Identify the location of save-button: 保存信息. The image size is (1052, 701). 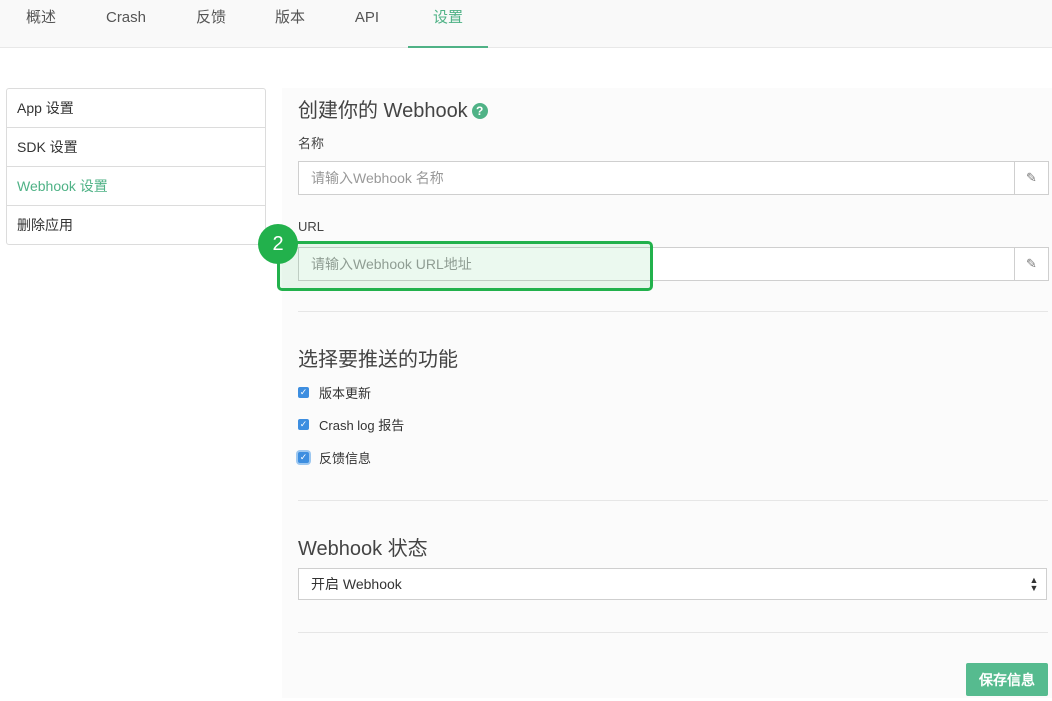
(1007, 679).